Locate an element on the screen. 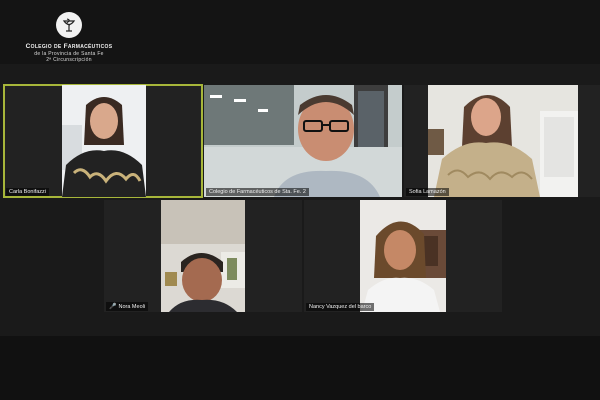 This screenshot has height=400, width=600. mic-muted-icon: 🎤 is located at coordinates (113, 307).